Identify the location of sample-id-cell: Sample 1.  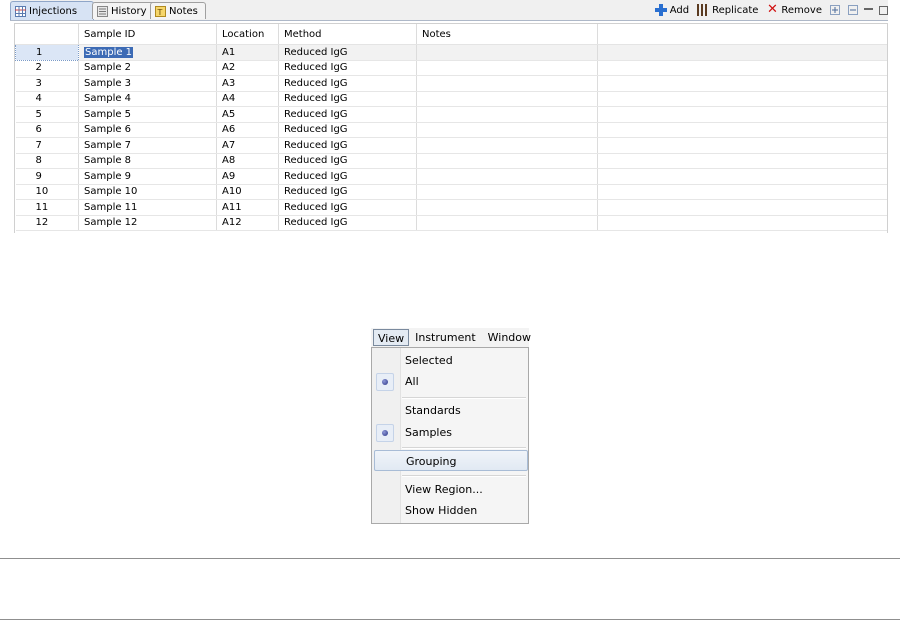
(147, 52).